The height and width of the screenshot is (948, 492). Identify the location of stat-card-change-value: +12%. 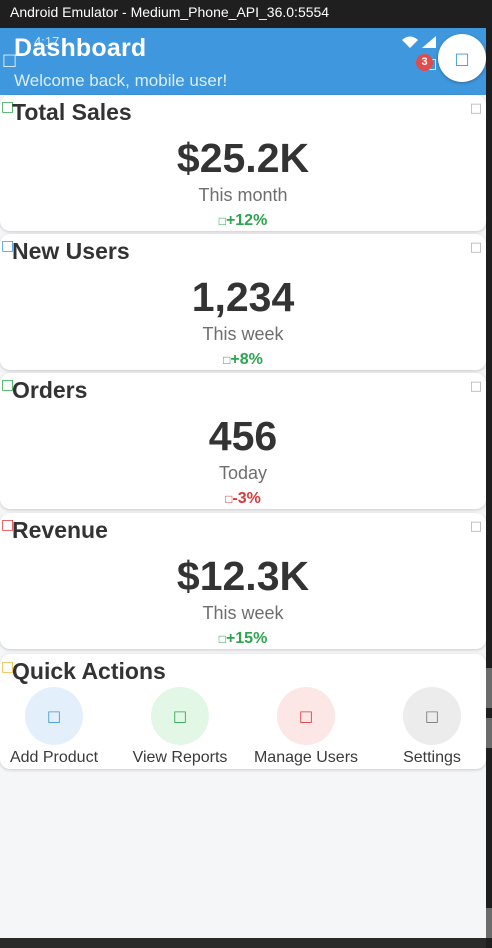
(246, 220).